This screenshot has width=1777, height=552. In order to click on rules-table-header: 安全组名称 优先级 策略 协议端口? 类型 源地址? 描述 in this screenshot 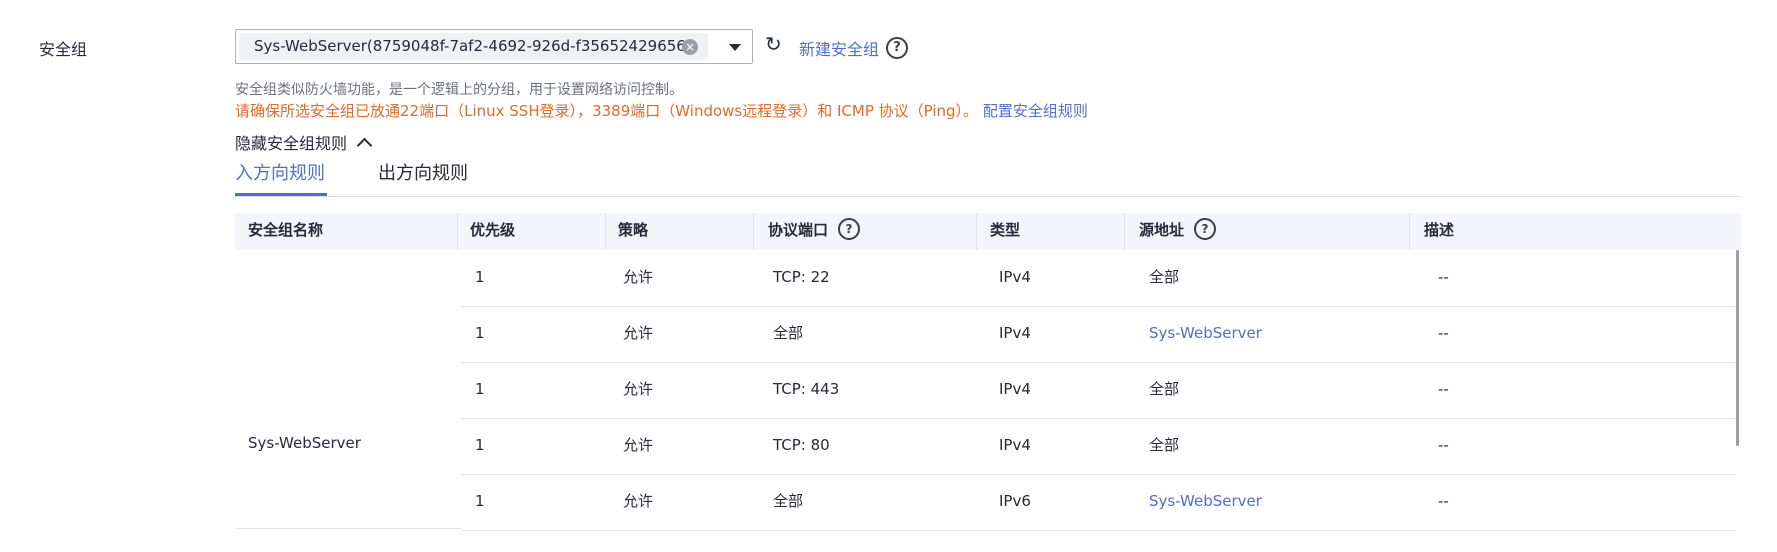, I will do `click(988, 231)`.